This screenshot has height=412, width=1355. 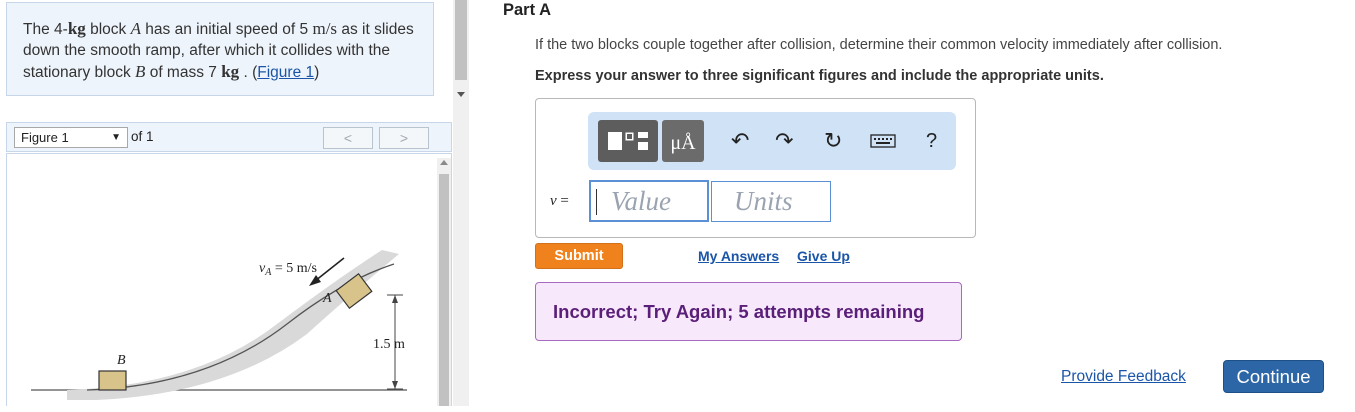 What do you see at coordinates (121, 360) in the screenshot?
I see `block-b-label: B` at bounding box center [121, 360].